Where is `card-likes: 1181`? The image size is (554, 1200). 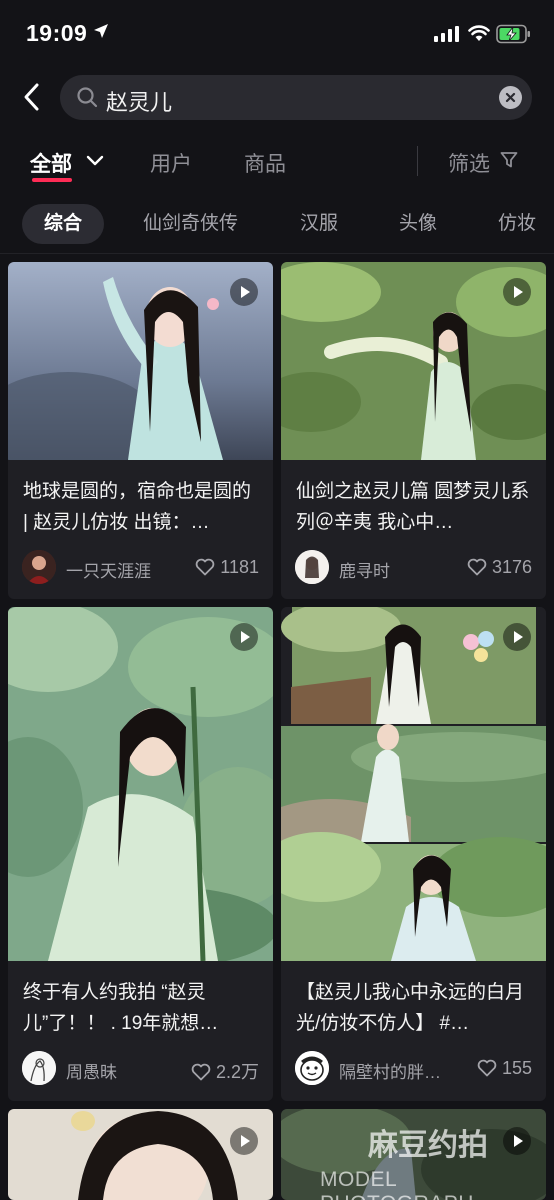
card-likes: 1181 is located at coordinates (227, 567).